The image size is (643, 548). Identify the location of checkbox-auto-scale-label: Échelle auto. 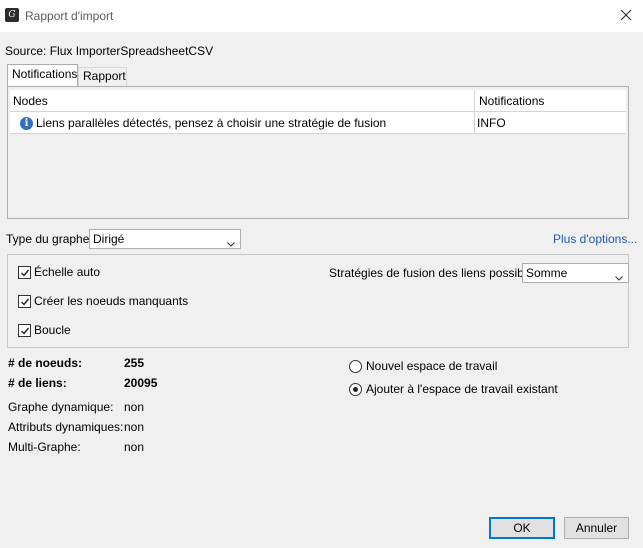
(67, 272).